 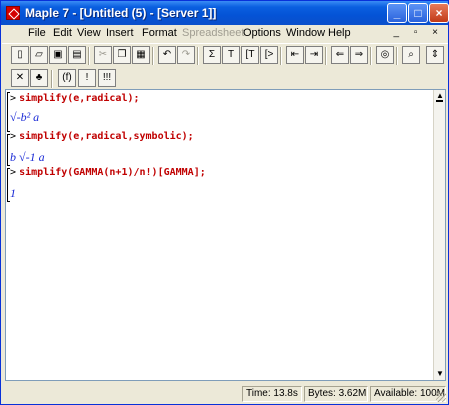 What do you see at coordinates (439, 235) in the screenshot?
I see `vertical-scrollbar: ▲ ▼` at bounding box center [439, 235].